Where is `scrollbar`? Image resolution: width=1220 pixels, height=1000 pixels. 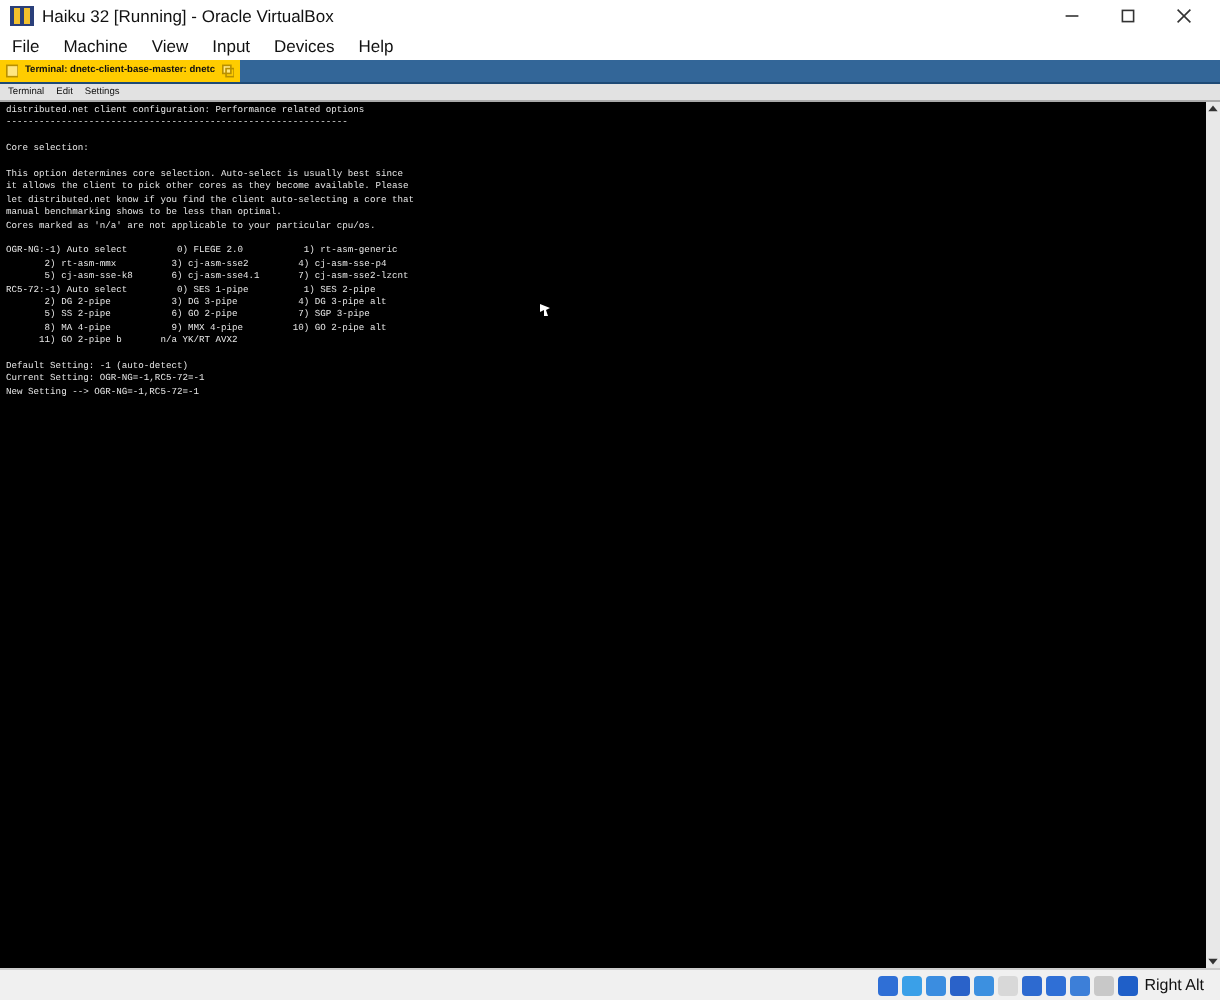
scrollbar is located at coordinates (1213, 535).